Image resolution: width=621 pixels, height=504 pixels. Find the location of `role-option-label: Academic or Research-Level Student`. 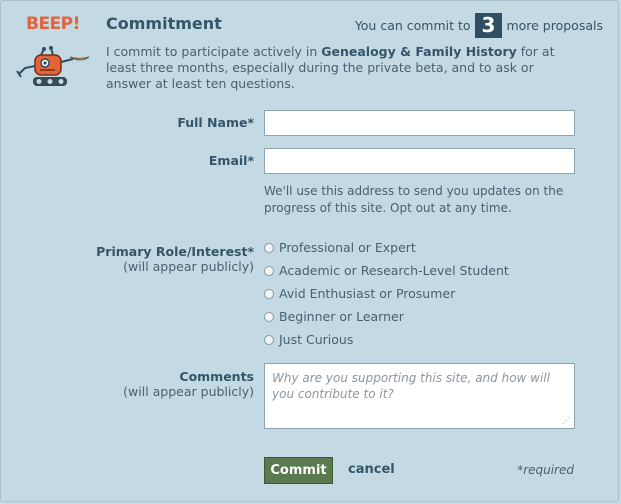

role-option-label: Academic or Research-Level Student is located at coordinates (394, 270).